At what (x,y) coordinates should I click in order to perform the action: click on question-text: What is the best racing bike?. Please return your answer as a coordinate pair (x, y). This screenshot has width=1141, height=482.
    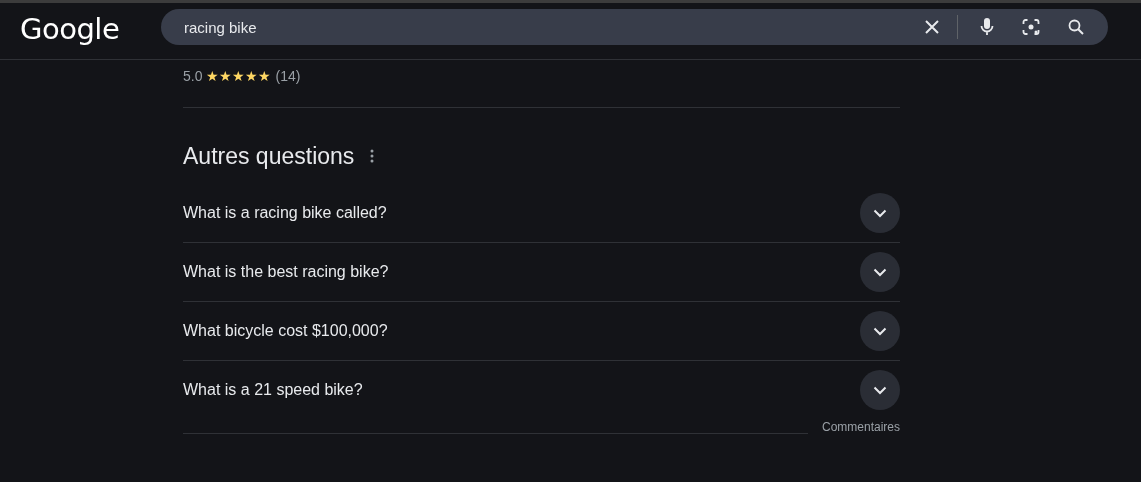
    Looking at the image, I should click on (286, 272).